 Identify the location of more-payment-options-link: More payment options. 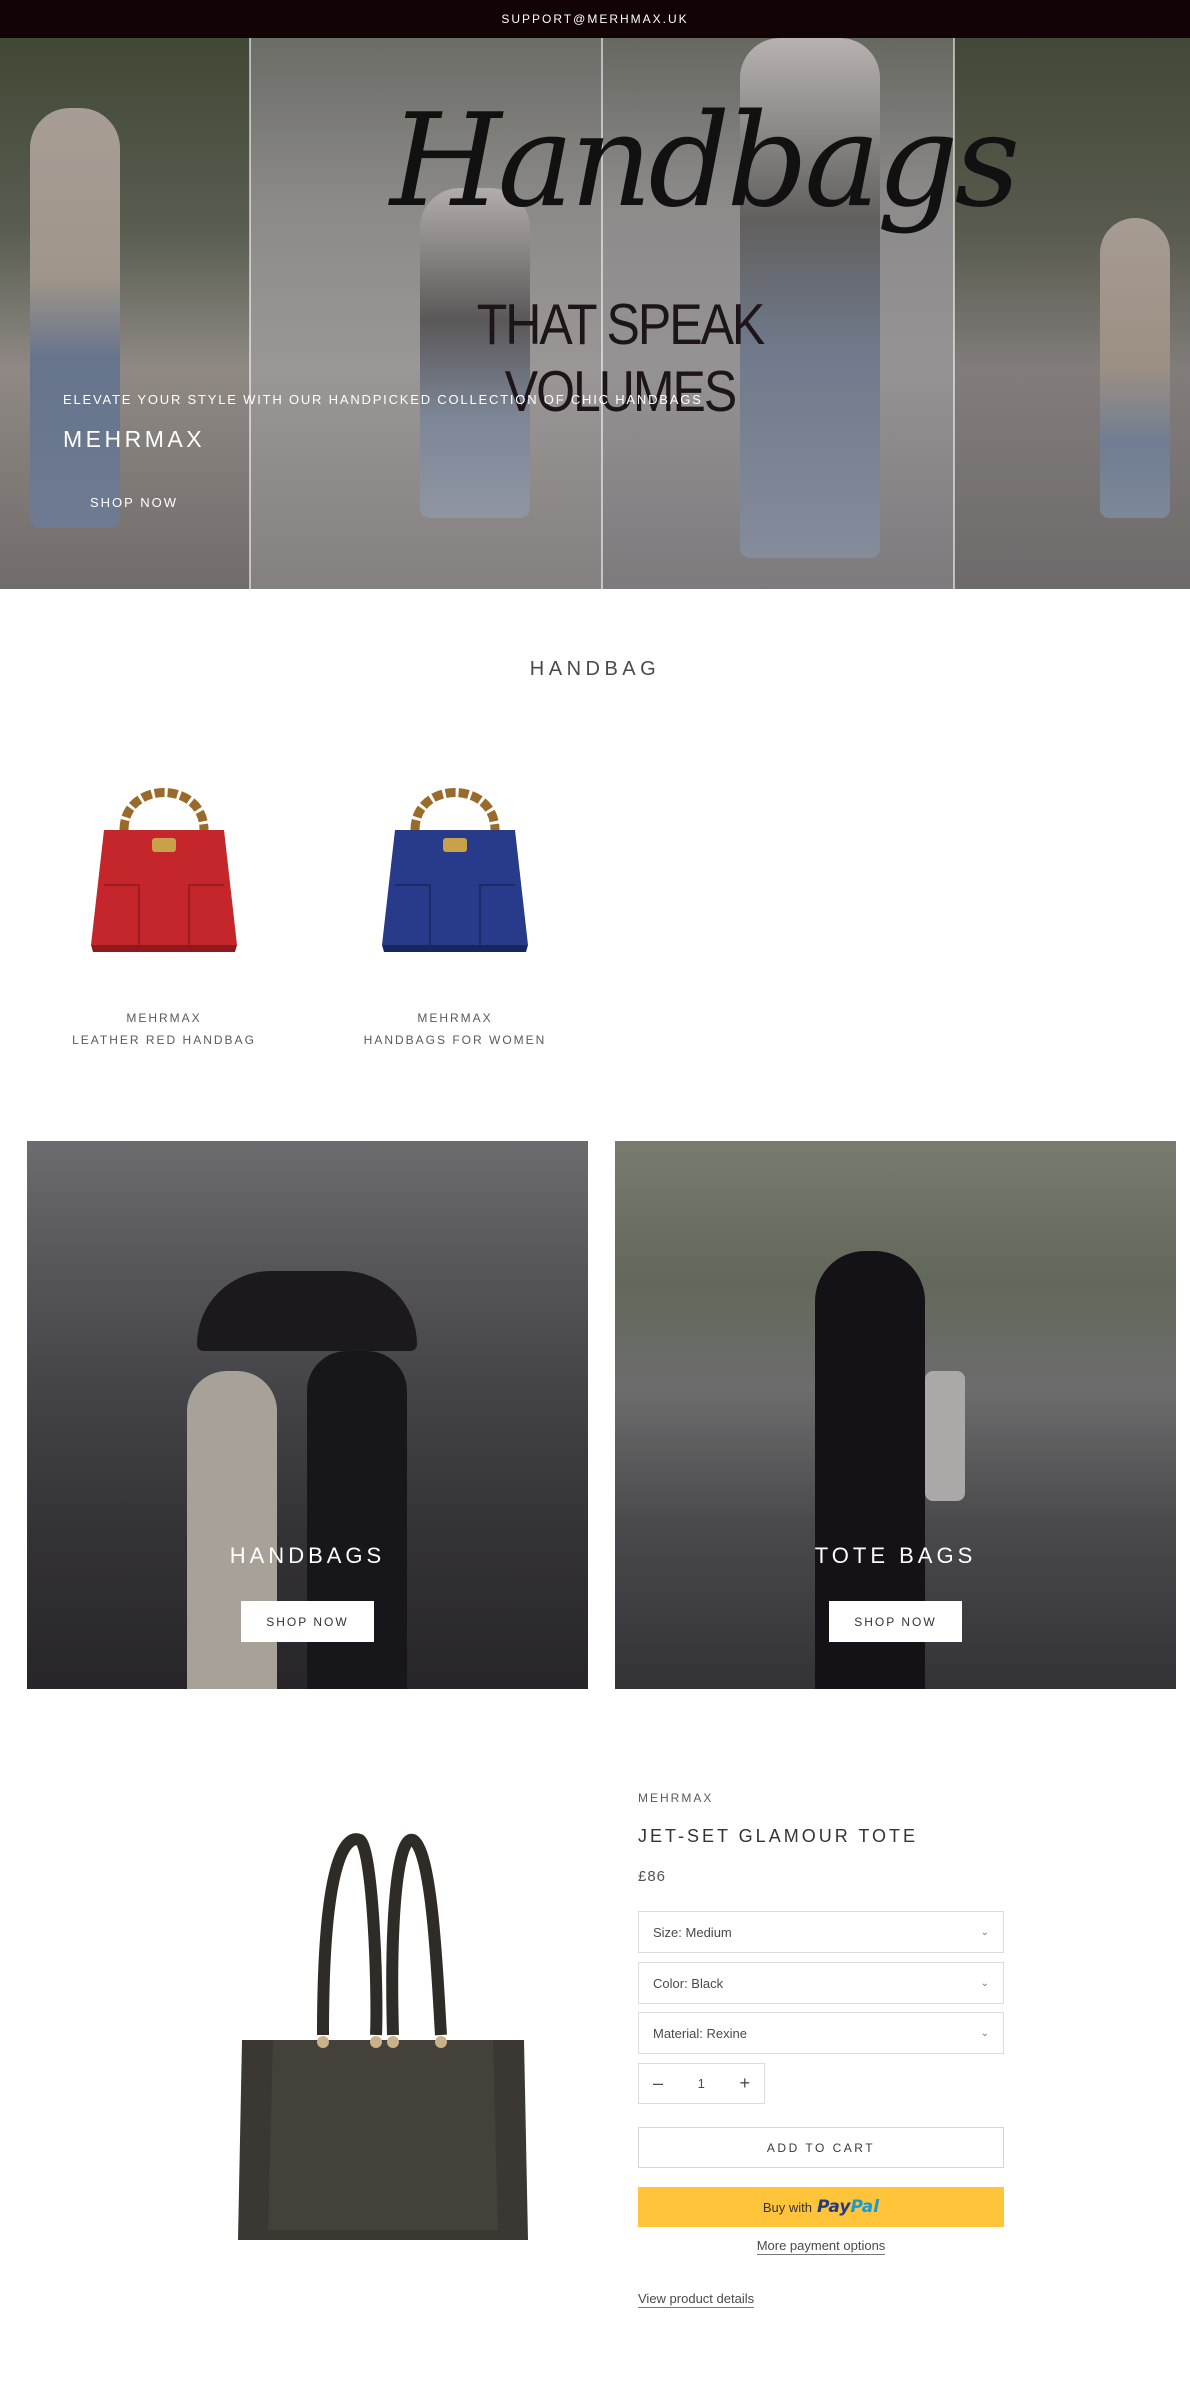
(821, 2246).